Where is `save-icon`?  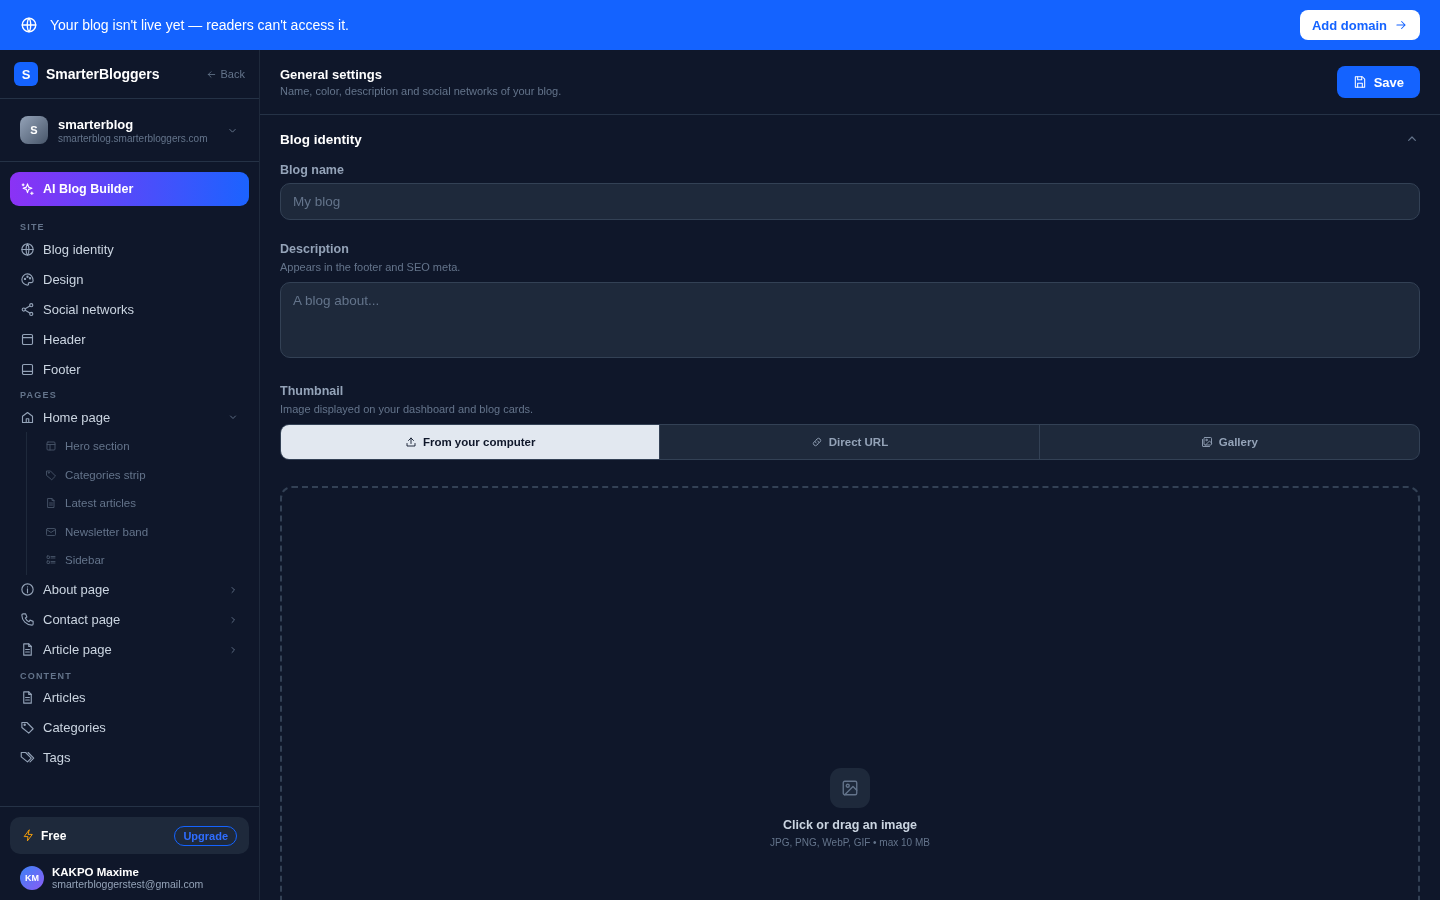 save-icon is located at coordinates (1359, 82).